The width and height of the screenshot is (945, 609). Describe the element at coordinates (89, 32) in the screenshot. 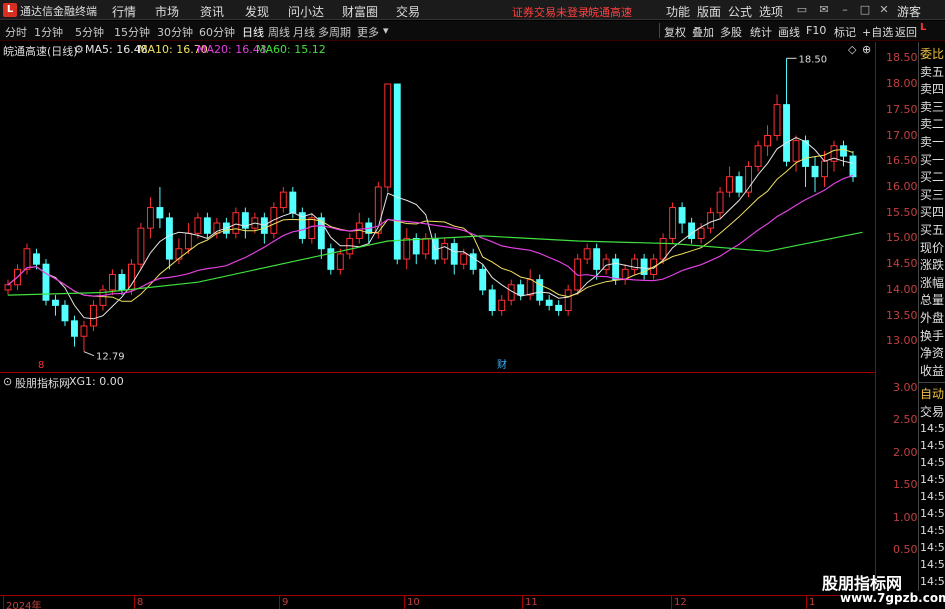

I see `period-5min: 5分钟` at that location.